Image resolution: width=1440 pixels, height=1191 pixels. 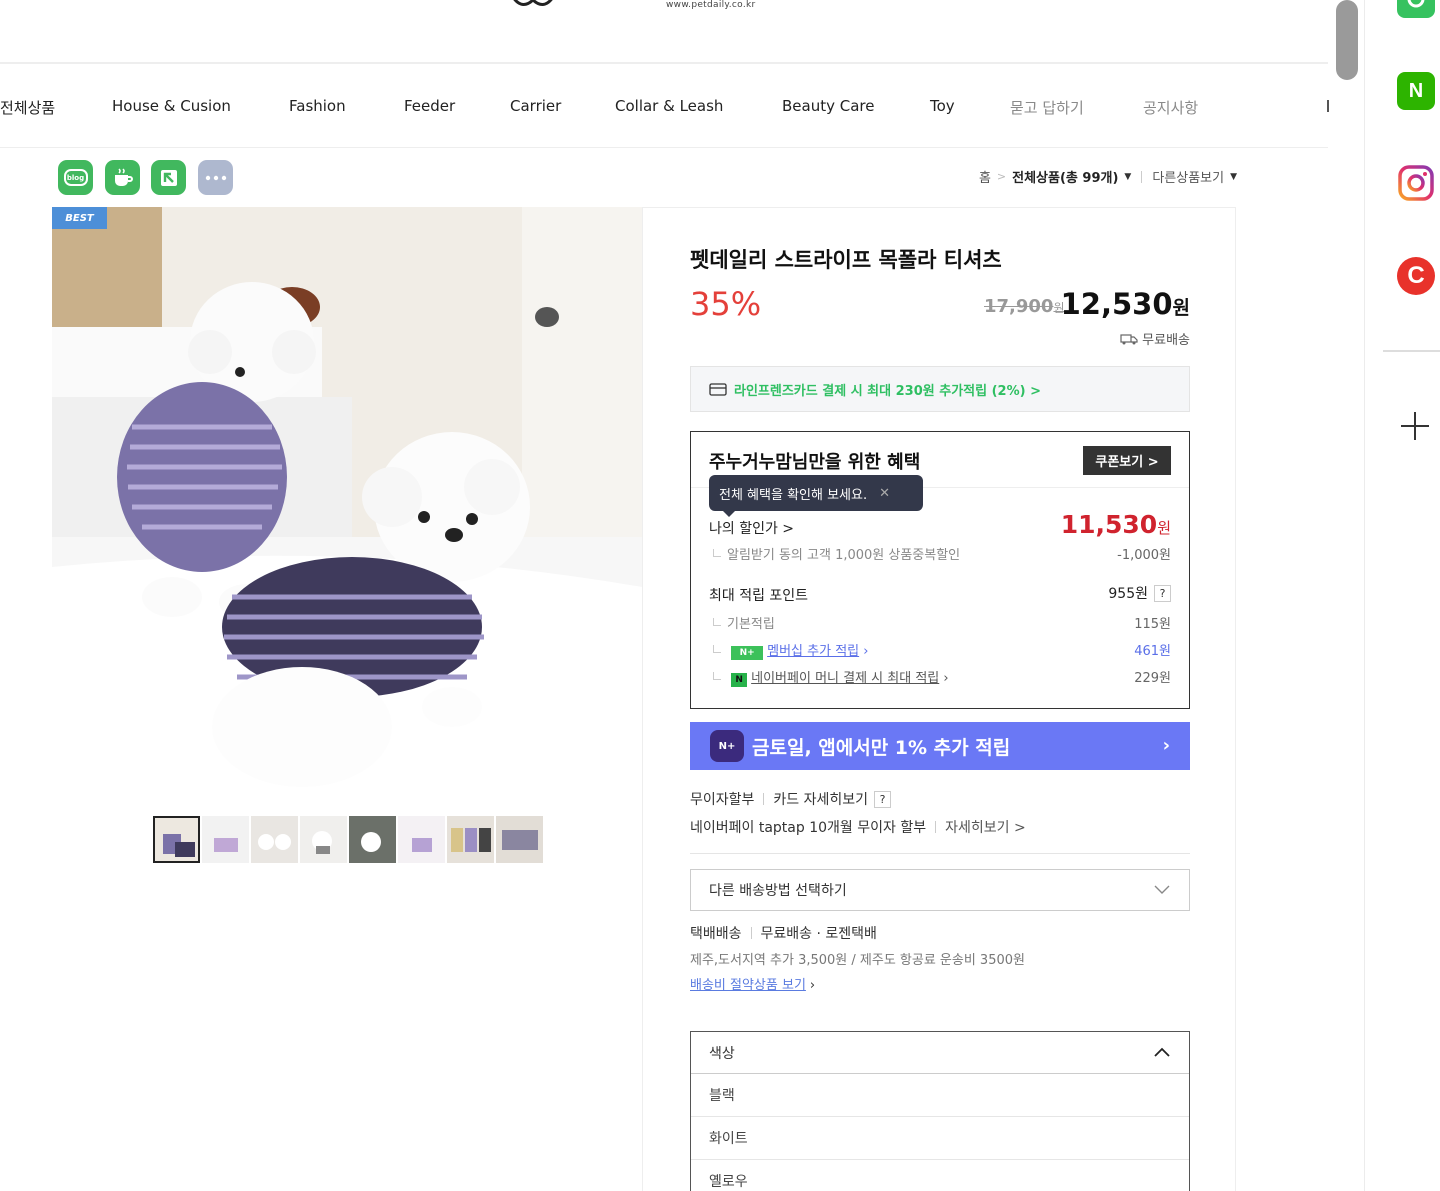 I want to click on nav-item-feeder: Feeder, so click(x=429, y=106).